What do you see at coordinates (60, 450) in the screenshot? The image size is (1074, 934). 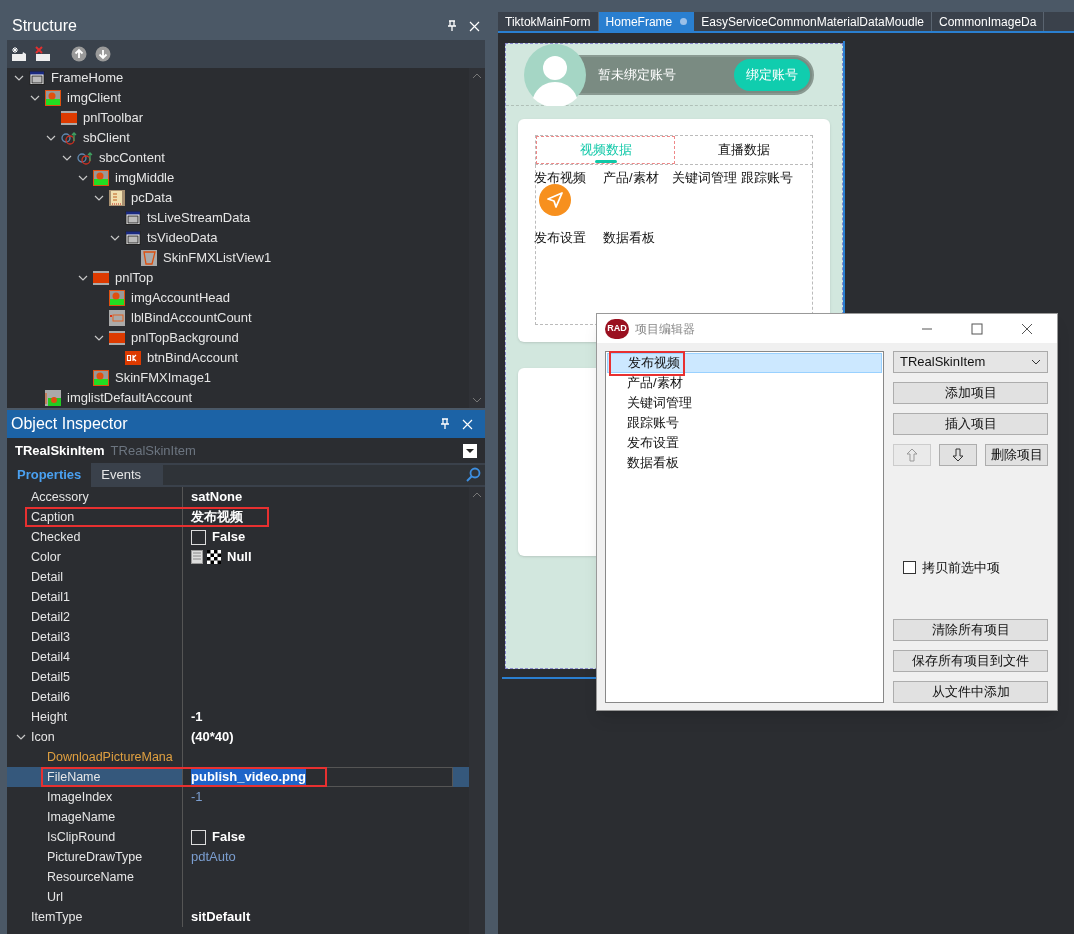 I see `object-name: TRealSkinItem` at bounding box center [60, 450].